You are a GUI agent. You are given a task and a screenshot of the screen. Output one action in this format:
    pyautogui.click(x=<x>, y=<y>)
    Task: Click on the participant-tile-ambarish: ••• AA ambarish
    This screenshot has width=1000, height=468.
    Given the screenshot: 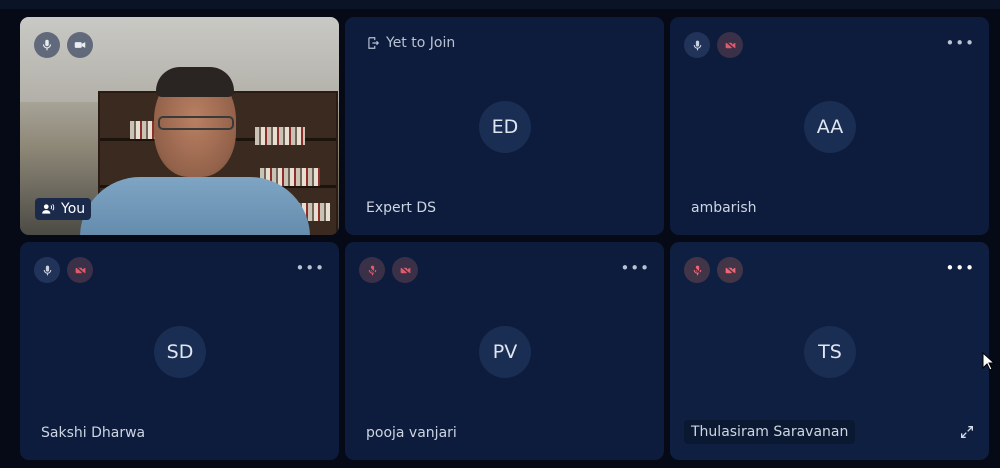 What is the action you would take?
    pyautogui.click(x=829, y=126)
    